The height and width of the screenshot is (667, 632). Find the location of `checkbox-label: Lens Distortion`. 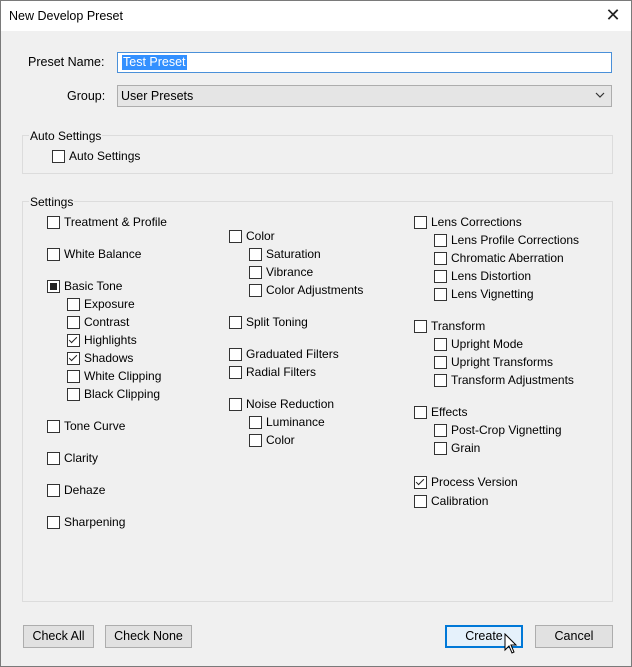

checkbox-label: Lens Distortion is located at coordinates (491, 276).